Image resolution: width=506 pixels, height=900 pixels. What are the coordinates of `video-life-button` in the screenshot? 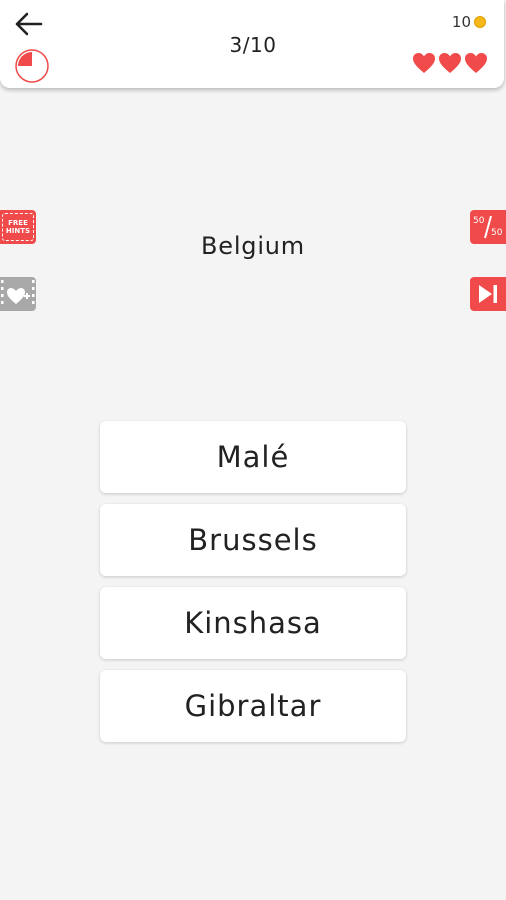 It's located at (18, 294).